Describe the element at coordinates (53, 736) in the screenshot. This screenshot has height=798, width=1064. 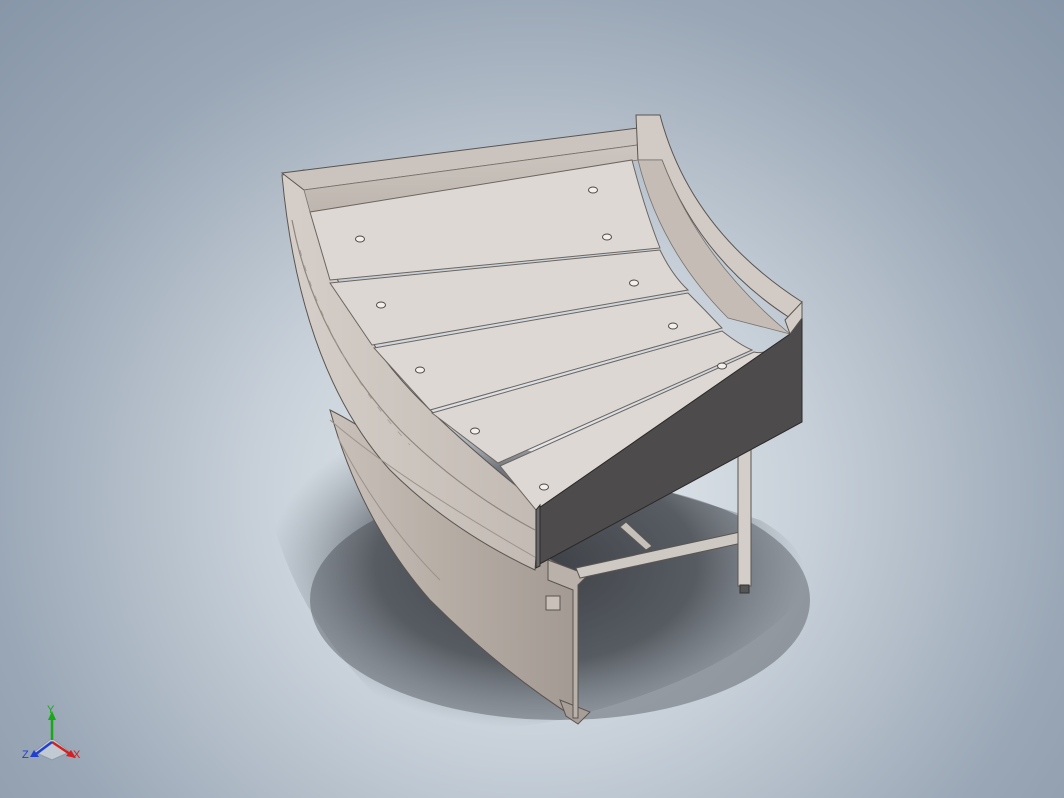
I see `axis-triad` at that location.